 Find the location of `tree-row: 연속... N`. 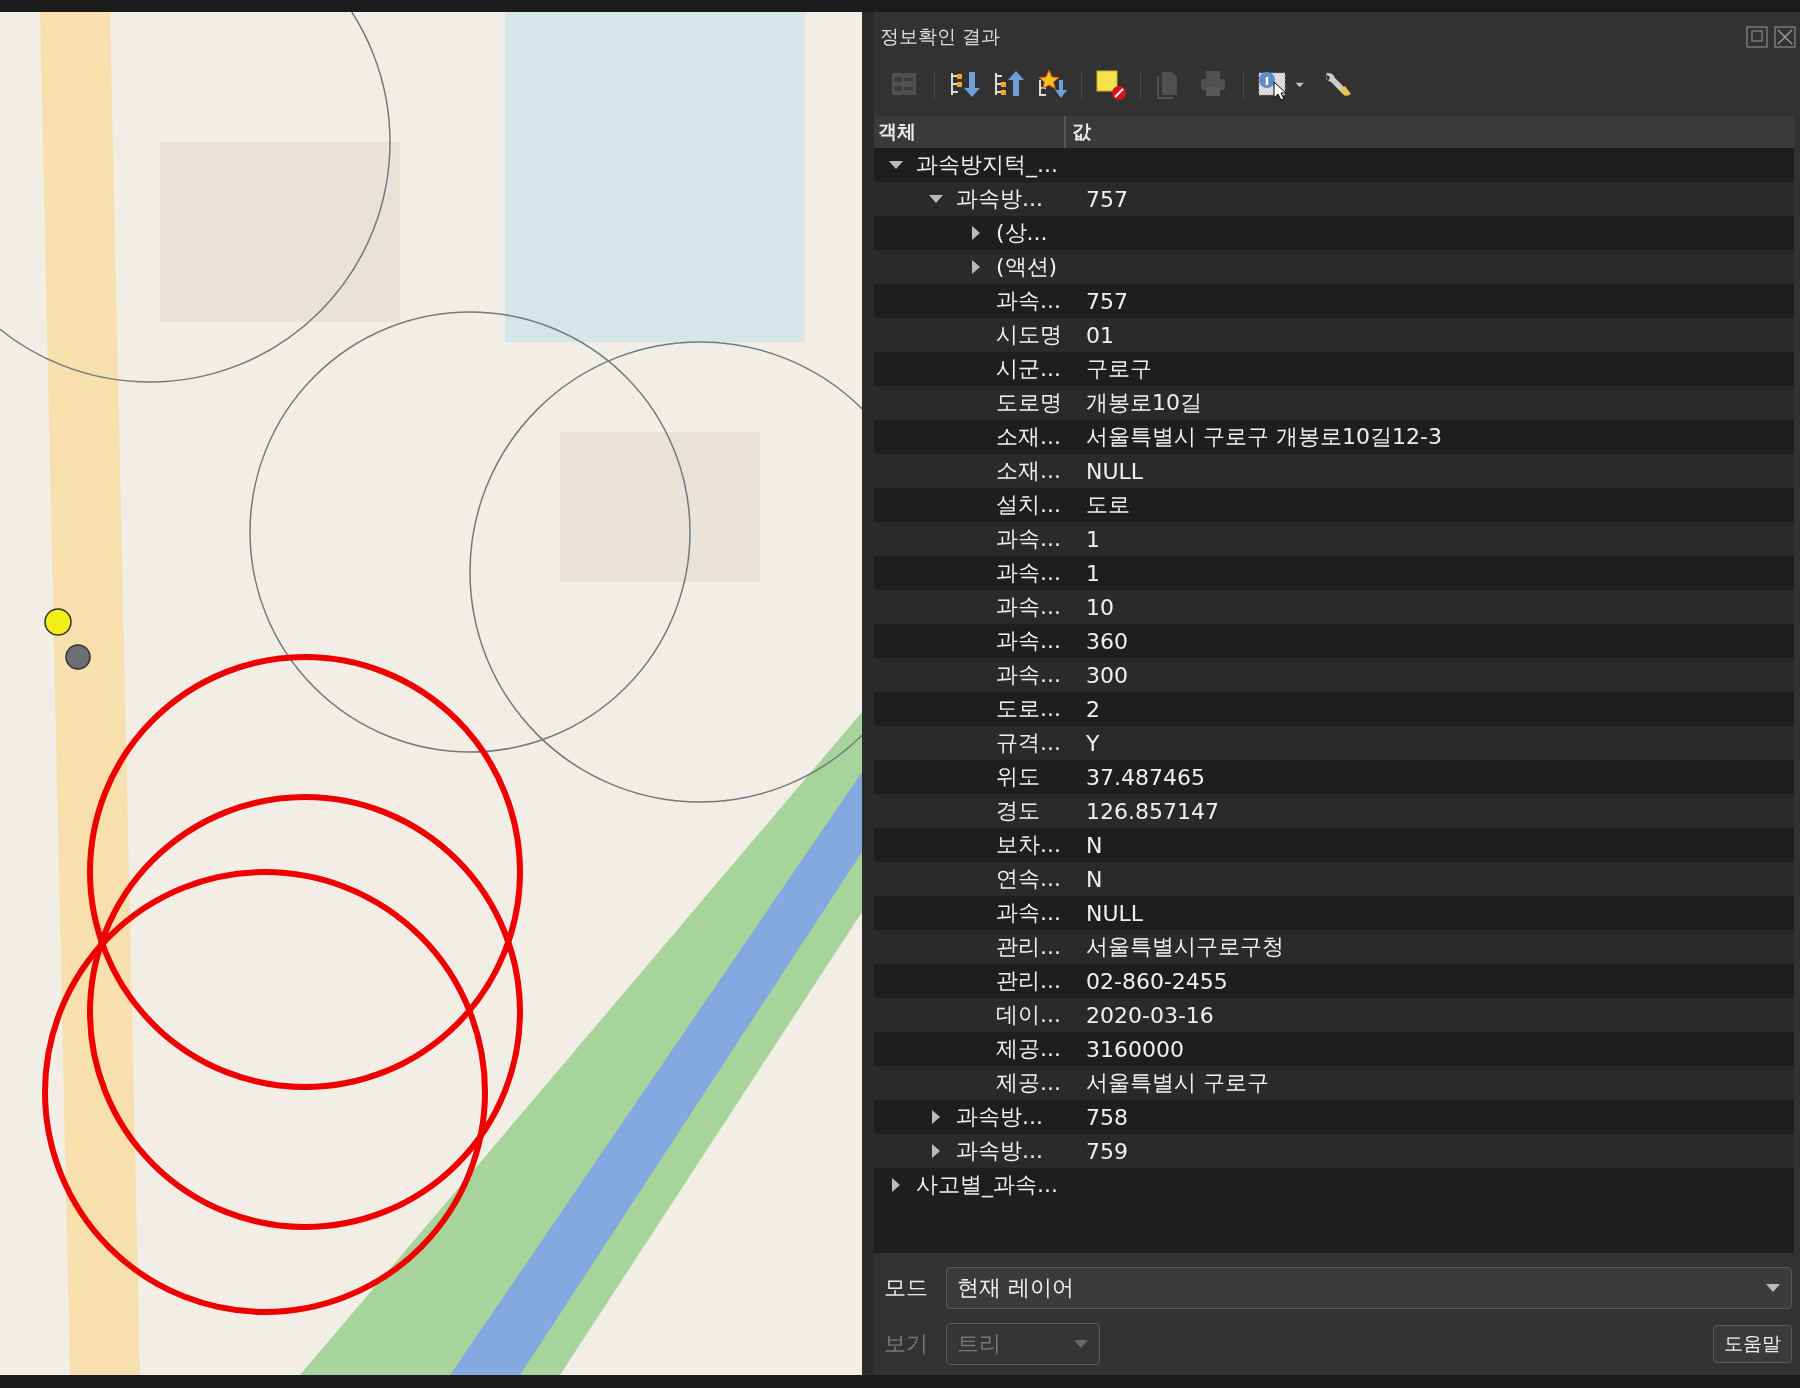

tree-row: 연속... N is located at coordinates (1334, 879).